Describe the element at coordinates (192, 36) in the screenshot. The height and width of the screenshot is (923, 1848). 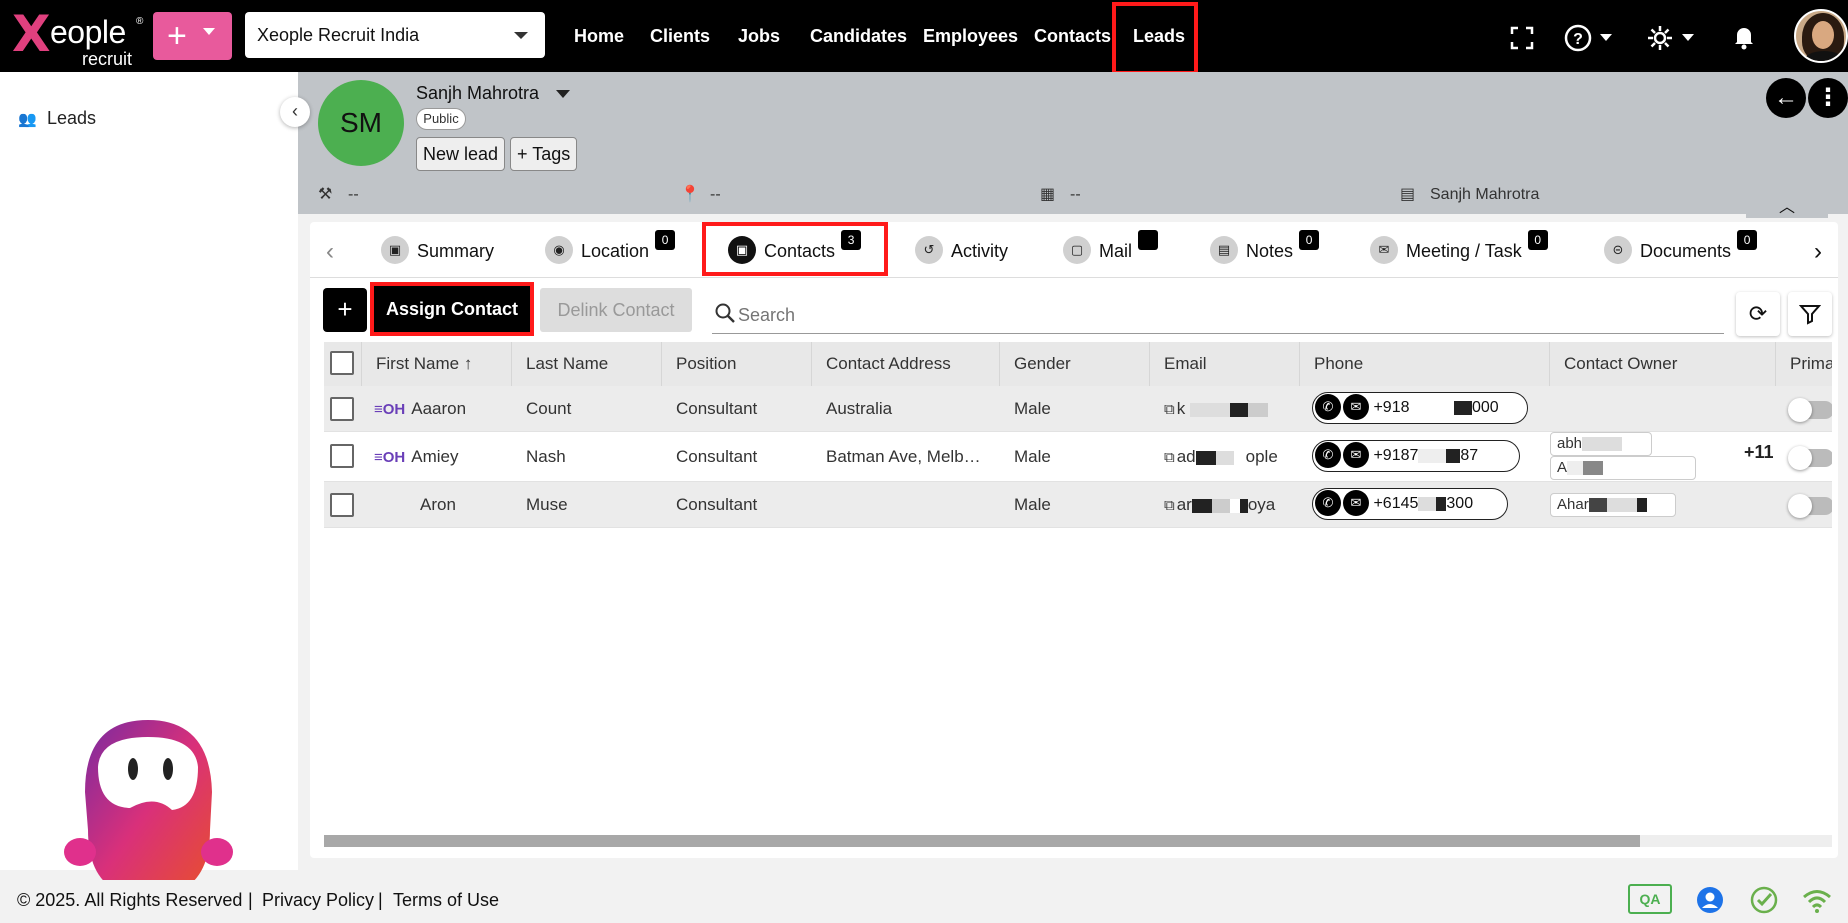
I see `quick-add-button: +` at that location.